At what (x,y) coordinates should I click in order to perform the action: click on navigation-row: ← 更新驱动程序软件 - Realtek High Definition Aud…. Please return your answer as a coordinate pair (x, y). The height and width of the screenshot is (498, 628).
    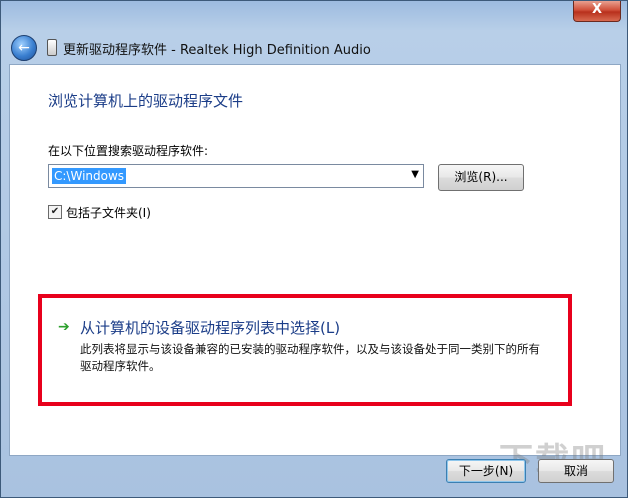
    Looking at the image, I should click on (314, 47).